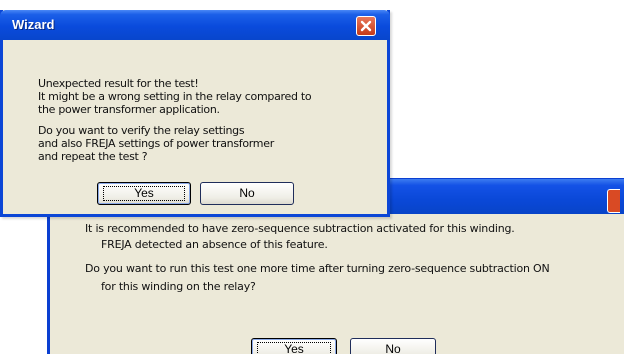 This screenshot has width=624, height=354. What do you see at coordinates (195, 25) in the screenshot?
I see `wizard-dialog-titlebar: Wizard` at bounding box center [195, 25].